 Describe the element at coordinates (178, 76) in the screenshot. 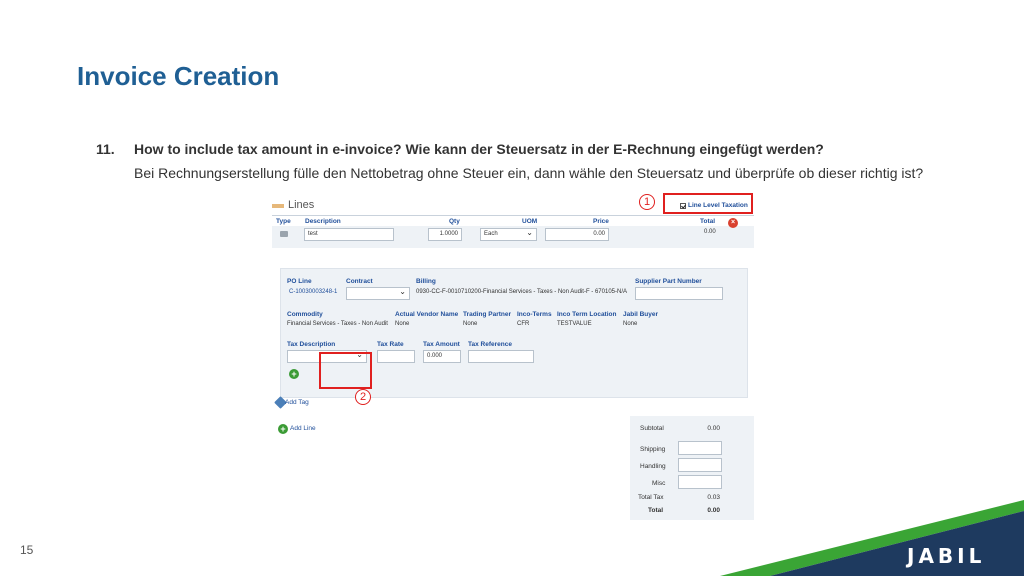

I see `slide-title: Invoice Creation` at that location.